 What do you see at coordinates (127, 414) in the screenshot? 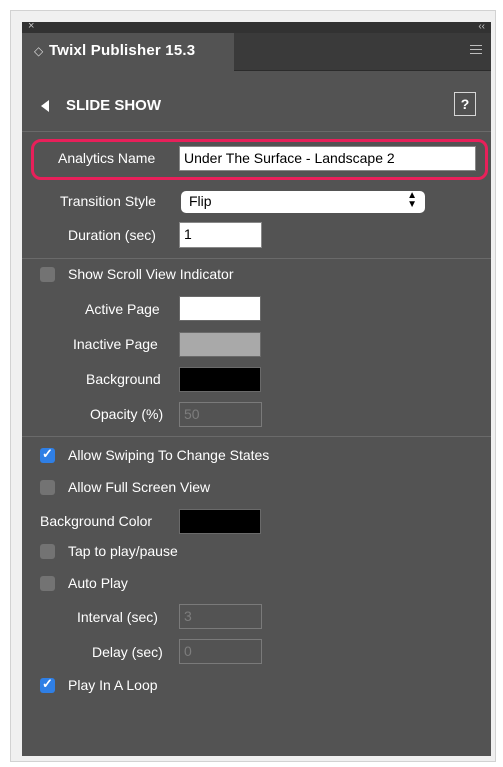
I see `opacity-label: Opacity (%)` at bounding box center [127, 414].